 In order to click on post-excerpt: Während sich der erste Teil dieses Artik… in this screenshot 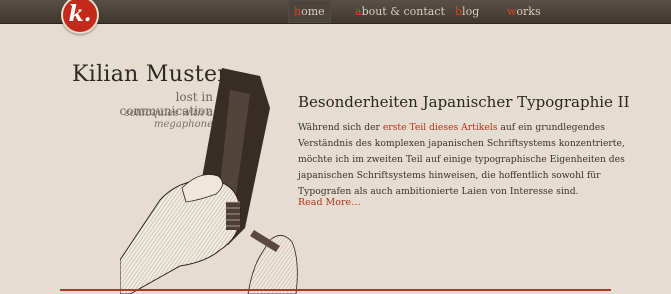, I will do `click(465, 160)`.